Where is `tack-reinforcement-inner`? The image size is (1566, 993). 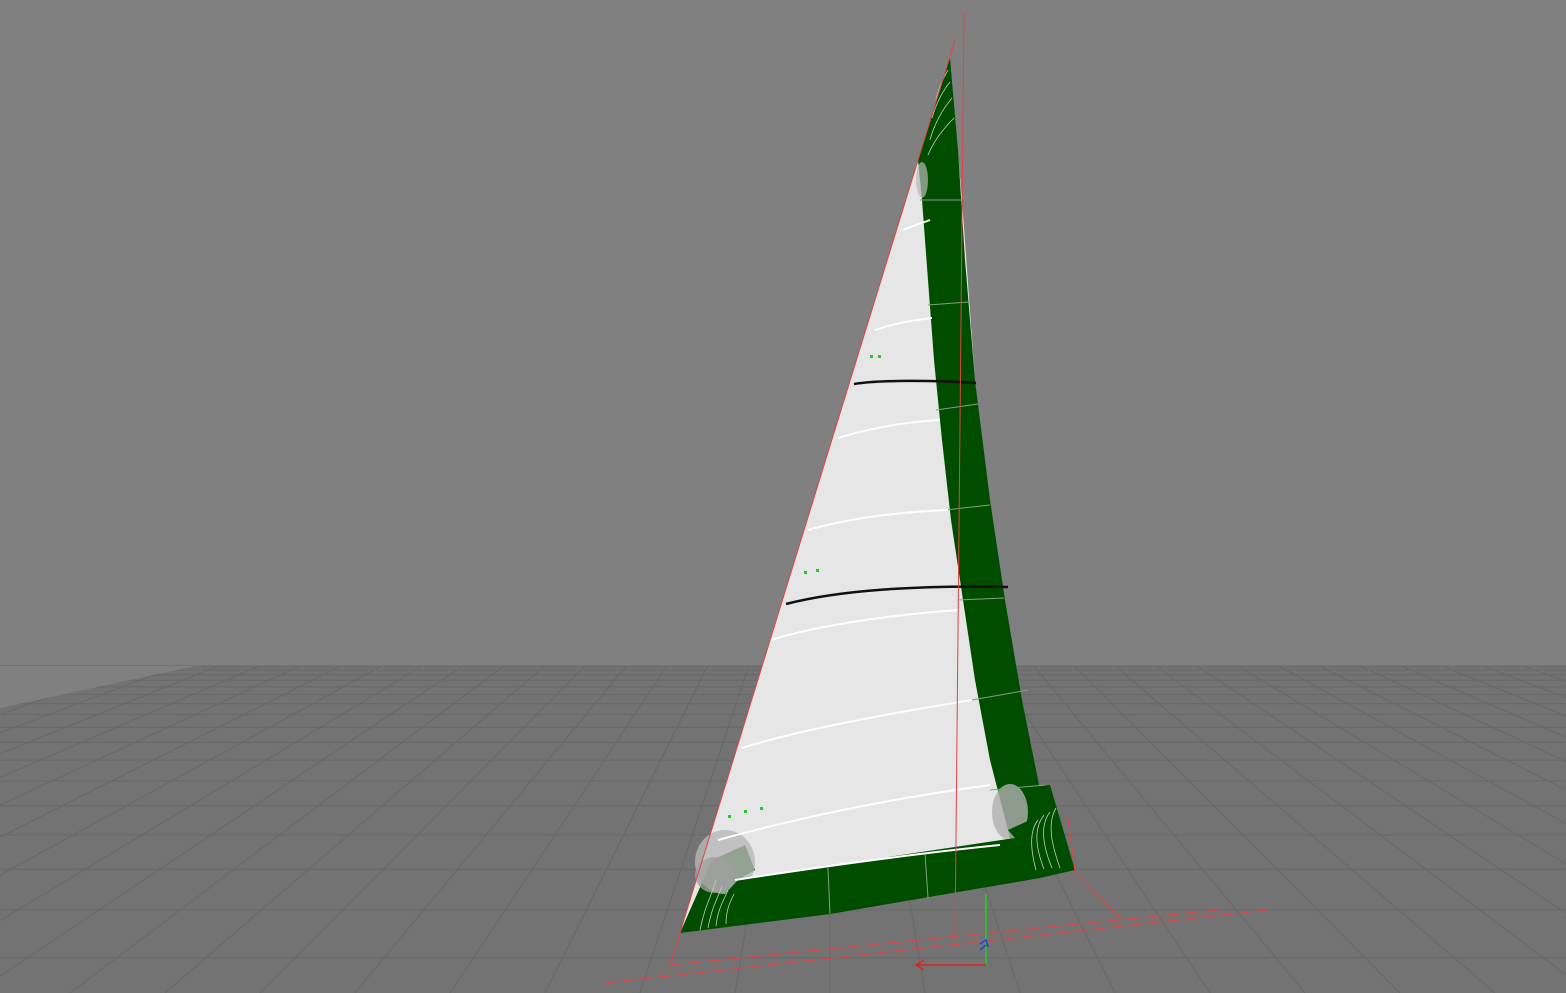
tack-reinforcement-inner is located at coordinates (715, 875).